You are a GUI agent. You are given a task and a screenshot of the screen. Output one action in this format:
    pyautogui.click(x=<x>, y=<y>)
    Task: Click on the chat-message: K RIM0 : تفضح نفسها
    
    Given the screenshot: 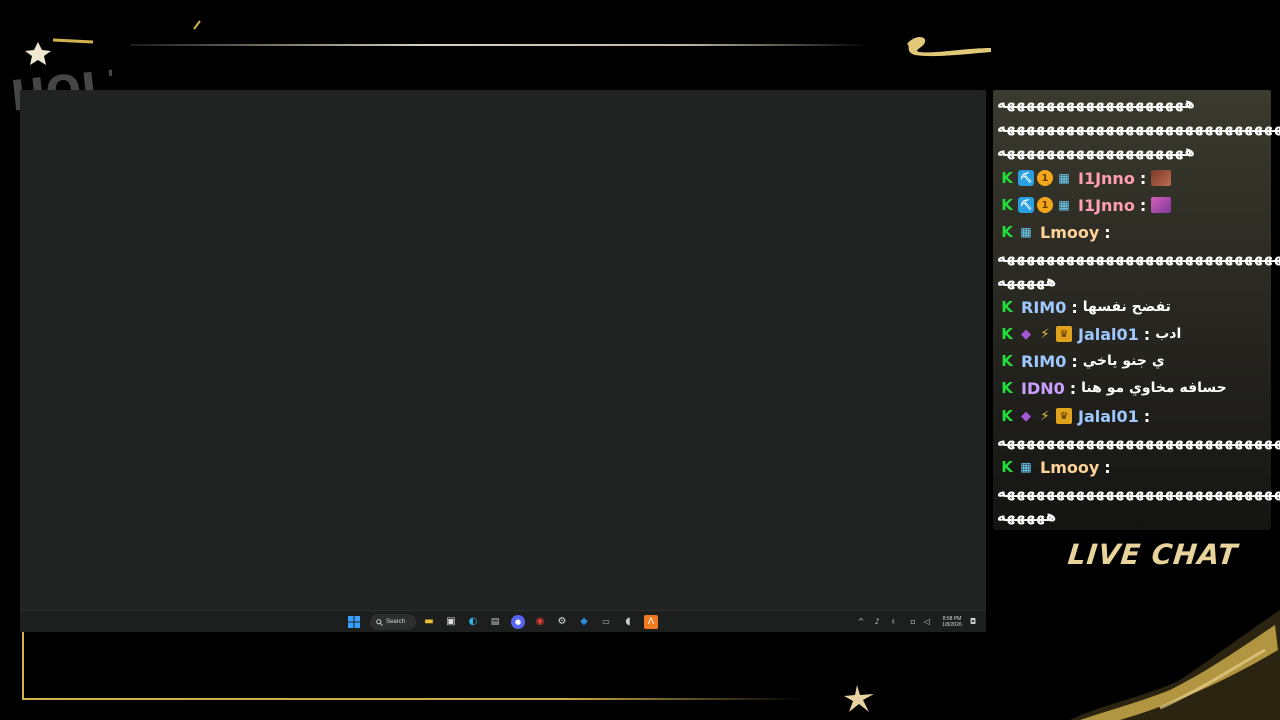 What is the action you would take?
    pyautogui.click(x=1085, y=307)
    